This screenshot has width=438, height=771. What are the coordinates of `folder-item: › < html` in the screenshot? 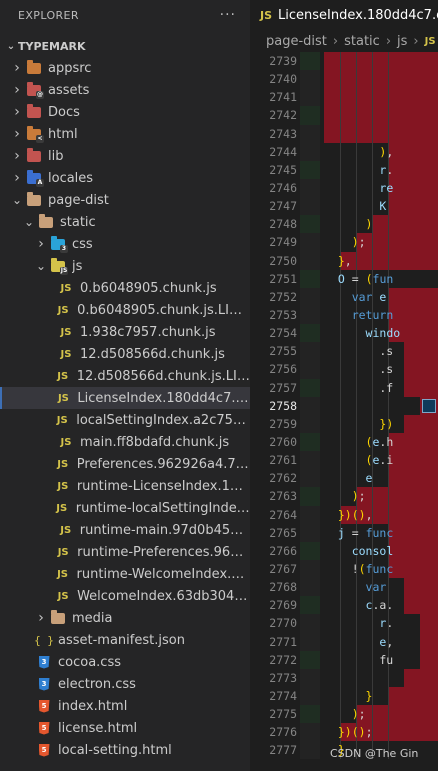 It's located at (125, 134).